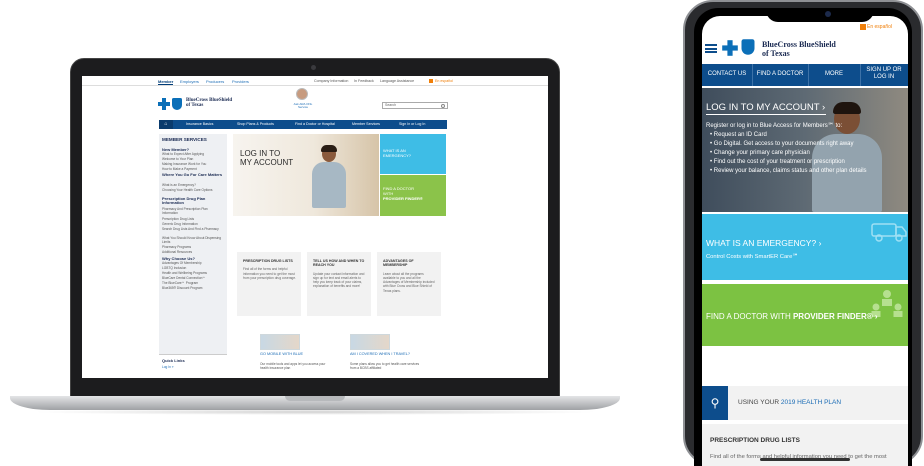  What do you see at coordinates (166, 124) in the screenshot?
I see `home-icon: ⌂` at bounding box center [166, 124].